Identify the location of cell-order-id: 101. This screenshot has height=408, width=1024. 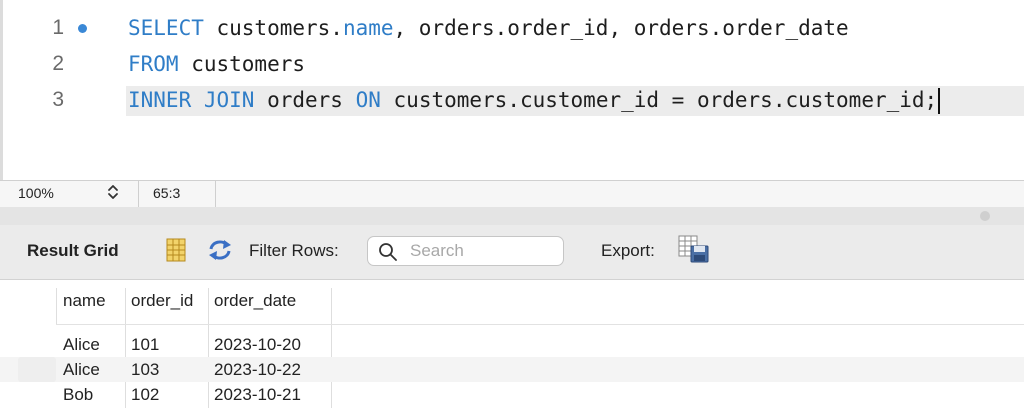
(145, 345).